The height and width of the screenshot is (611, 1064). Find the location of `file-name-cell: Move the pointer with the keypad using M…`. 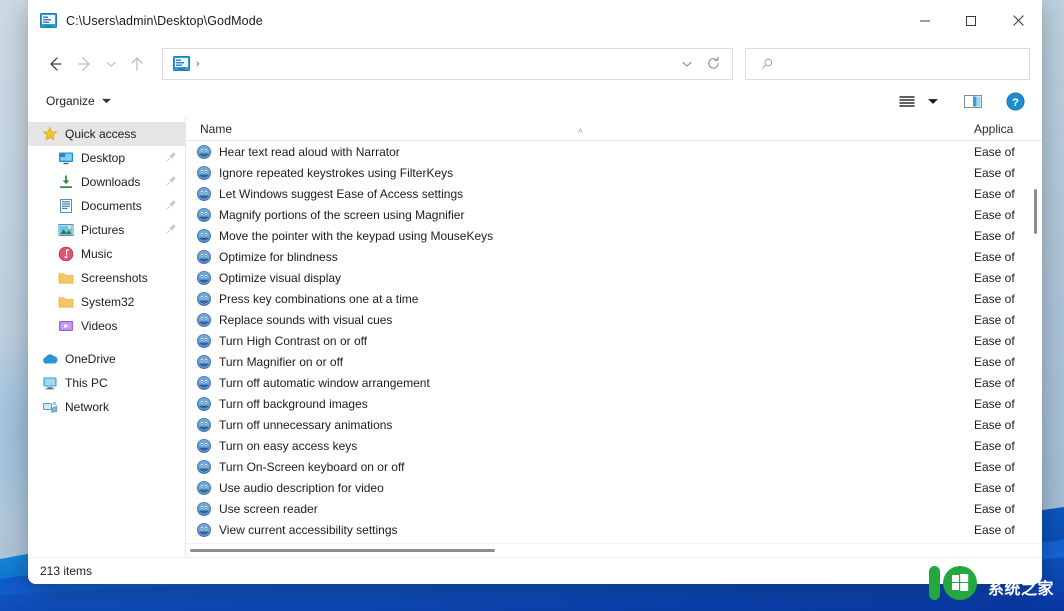

file-name-cell: Move the pointer with the keypad using M… is located at coordinates (577, 236).